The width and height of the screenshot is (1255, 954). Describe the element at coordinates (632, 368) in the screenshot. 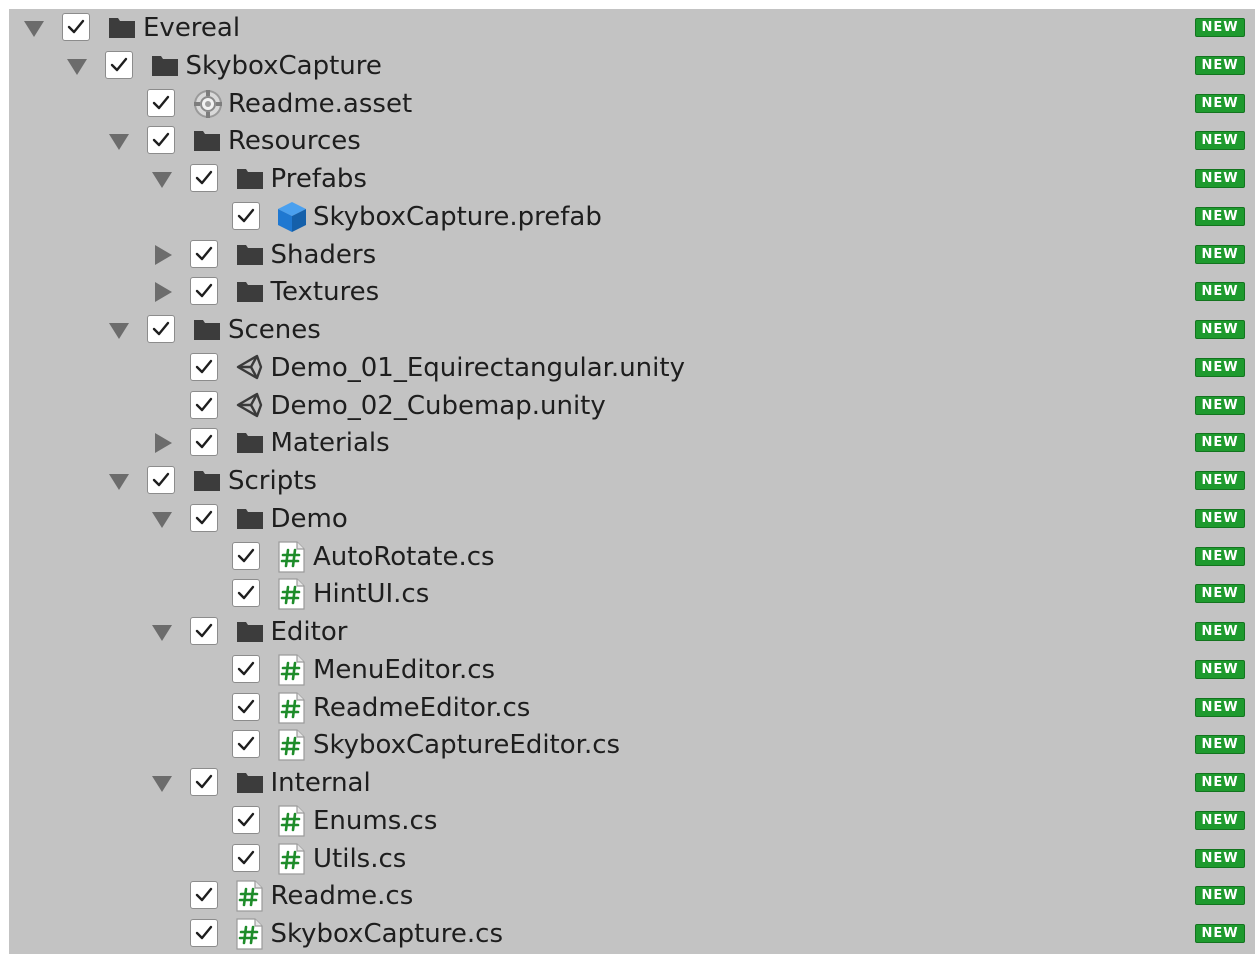

I see `tree-row: Demo_01_Equirectangular.unity NEW` at that location.